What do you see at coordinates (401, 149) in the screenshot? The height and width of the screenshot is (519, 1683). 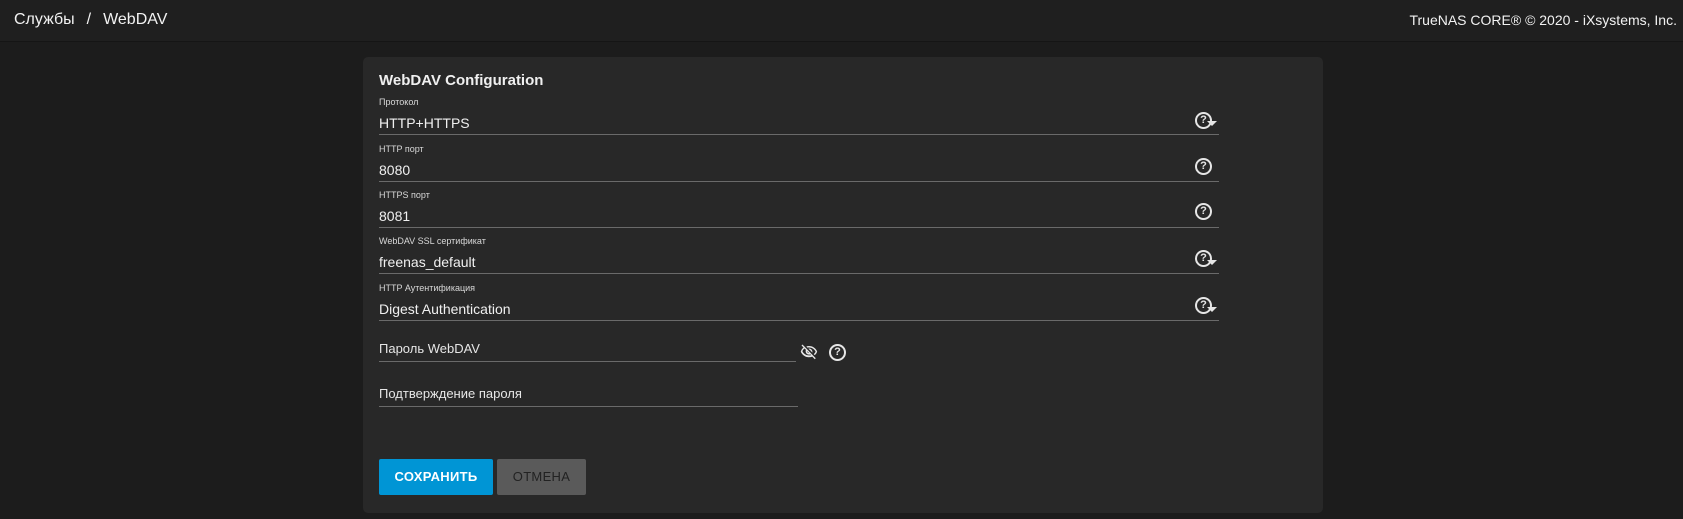 I see `http-port-label: HTTP порт` at bounding box center [401, 149].